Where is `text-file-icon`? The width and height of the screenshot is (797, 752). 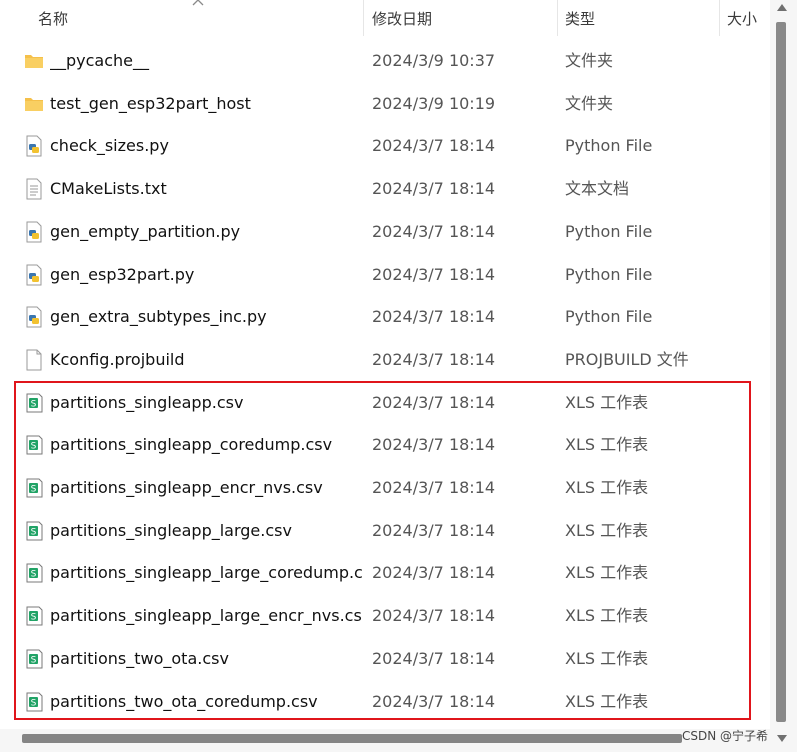 text-file-icon is located at coordinates (34, 189).